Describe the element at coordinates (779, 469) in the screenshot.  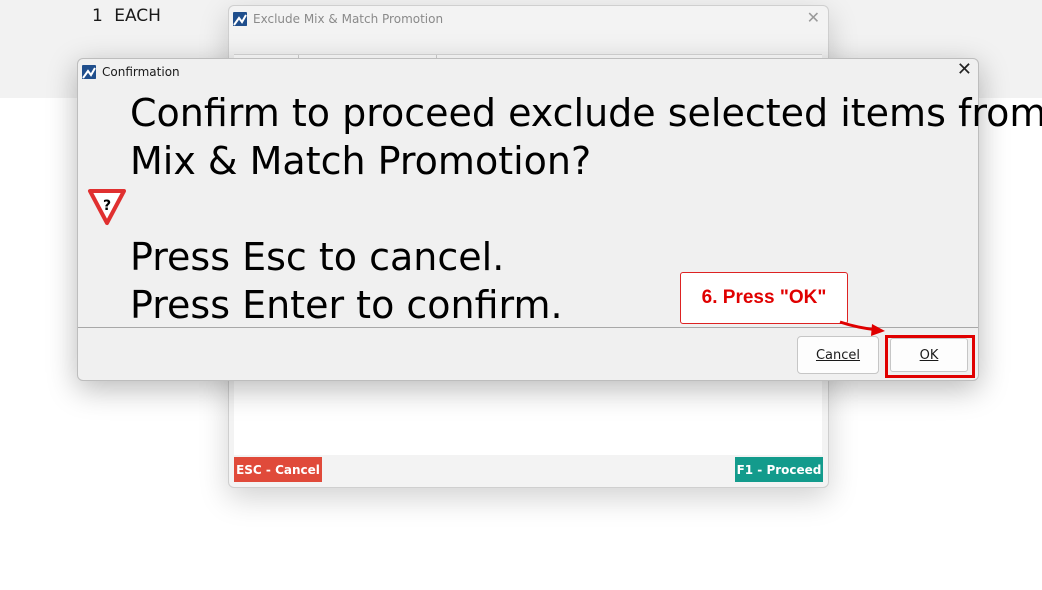
I see `f1-proceed-button: F1 - Proceed` at that location.